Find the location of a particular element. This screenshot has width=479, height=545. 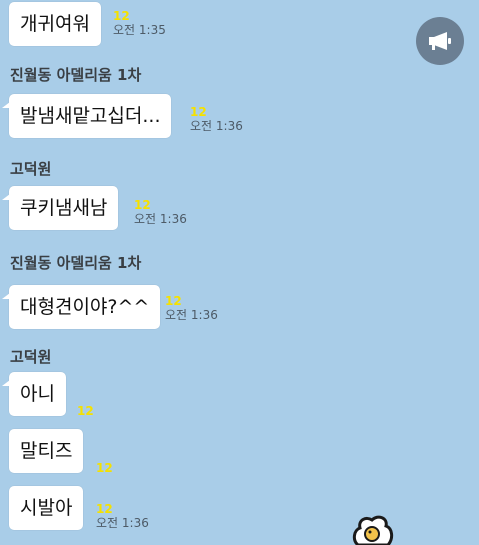

message-text: 대형견이야?^^ is located at coordinates (85, 307).